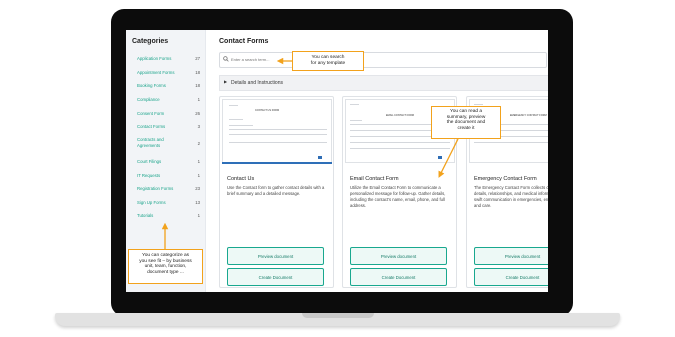  Describe the element at coordinates (448, 158) in the screenshot. I see `preview-arrow` at that location.